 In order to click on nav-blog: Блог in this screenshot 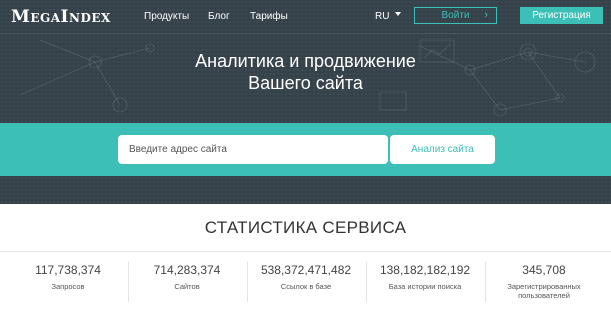, I will do `click(219, 16)`.